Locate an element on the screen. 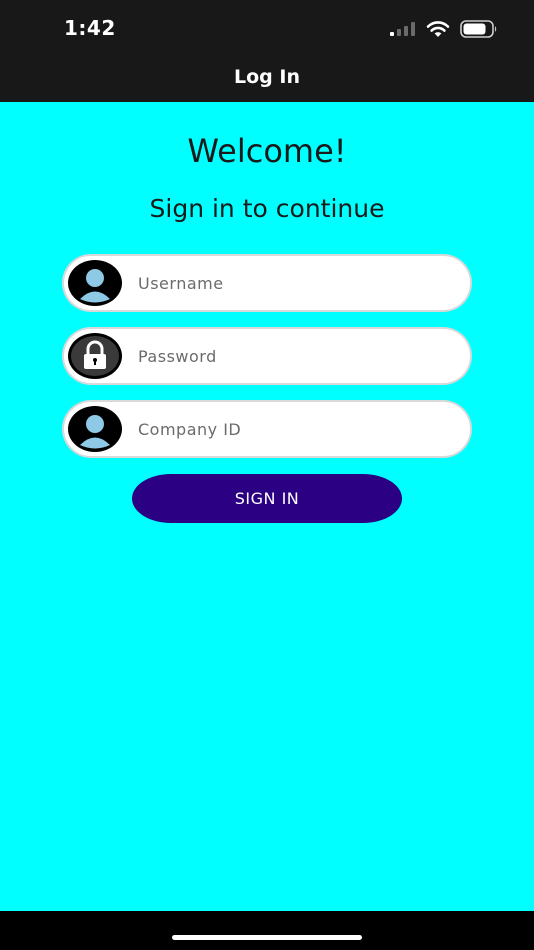 The width and height of the screenshot is (534, 950). nav-title: Log In is located at coordinates (267, 77).